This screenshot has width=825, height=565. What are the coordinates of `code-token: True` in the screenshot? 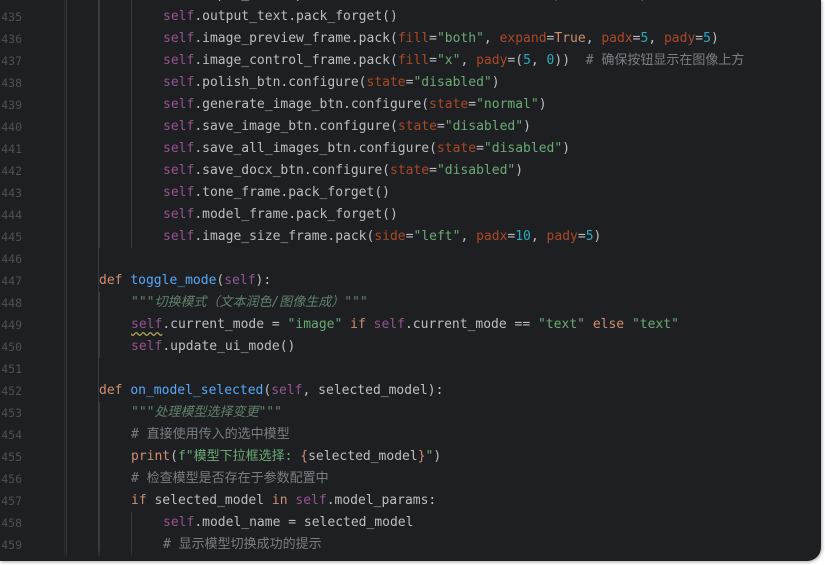 It's located at (570, 38).